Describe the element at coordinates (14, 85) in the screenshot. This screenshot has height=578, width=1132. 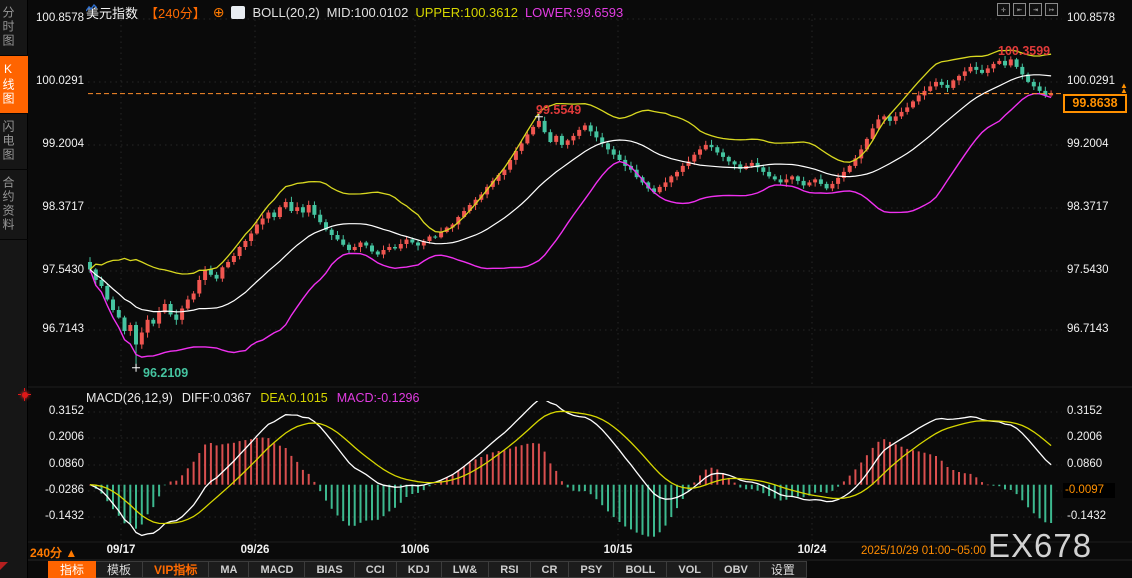
I see `sidebar-tab-2: K线图` at that location.